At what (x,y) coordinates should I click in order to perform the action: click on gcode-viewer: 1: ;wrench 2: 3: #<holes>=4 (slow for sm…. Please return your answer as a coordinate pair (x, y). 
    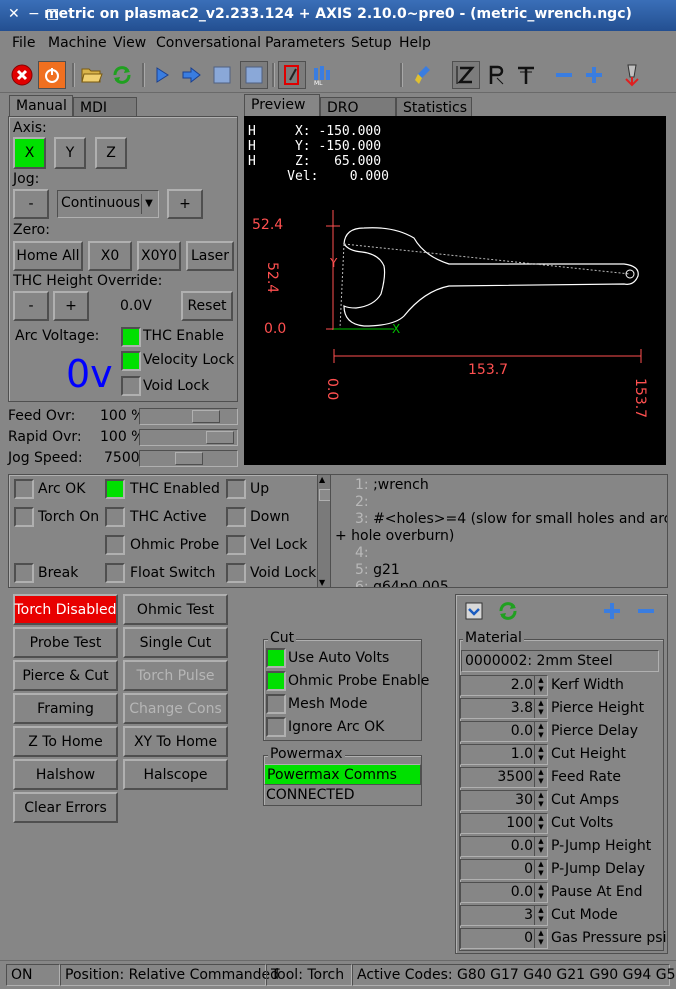
    Looking at the image, I should click on (499, 531).